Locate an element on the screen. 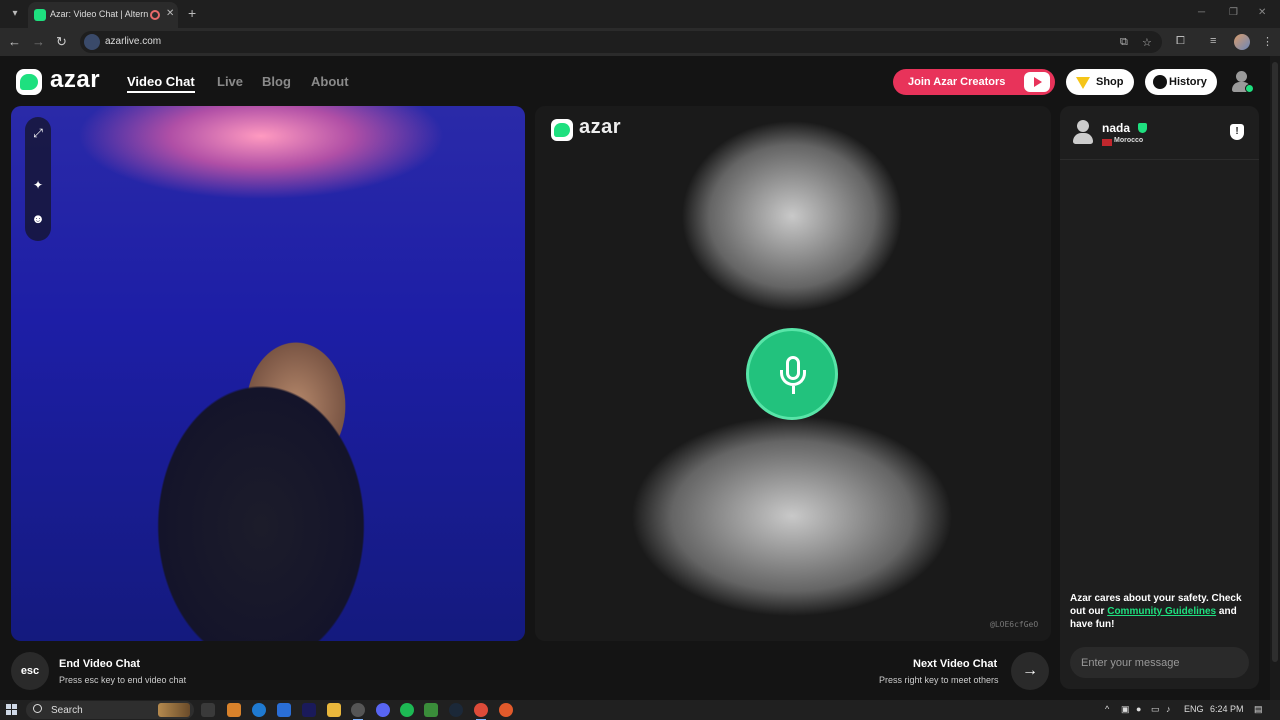 This screenshot has width=1280, height=720. media-player-icon is located at coordinates (431, 710).